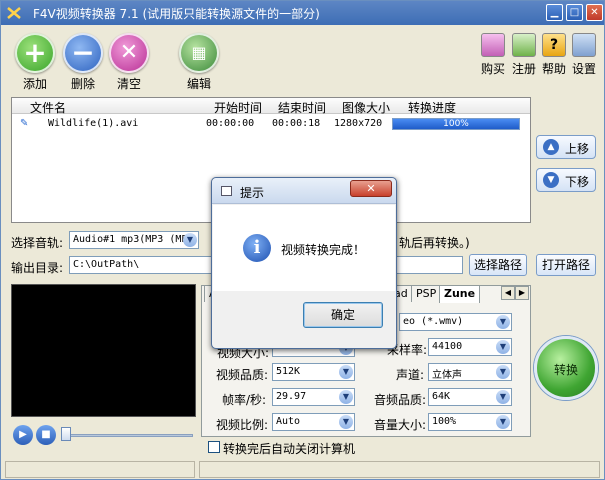 This screenshot has height=480, width=605. I want to click on fps-label: 帧率/秒:, so click(244, 400).